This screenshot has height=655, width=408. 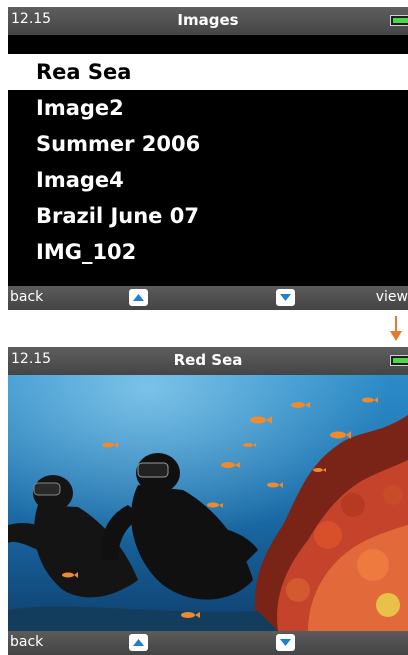 I want to click on screen-title: Images, so click(x=208, y=20).